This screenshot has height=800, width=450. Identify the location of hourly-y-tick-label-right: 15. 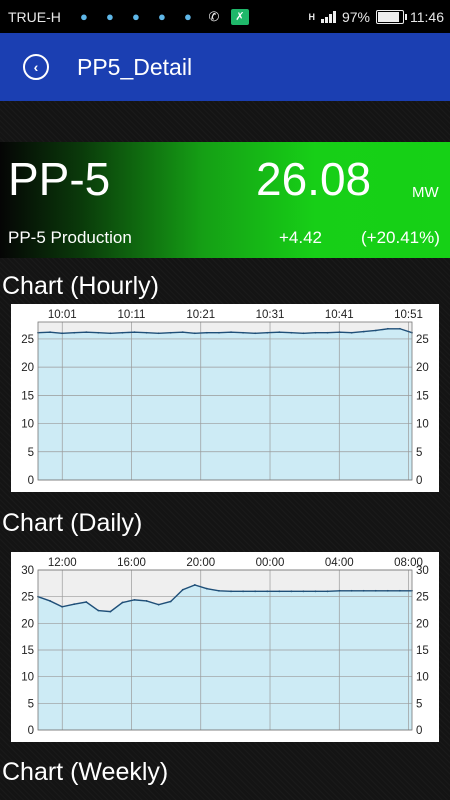
(422, 396).